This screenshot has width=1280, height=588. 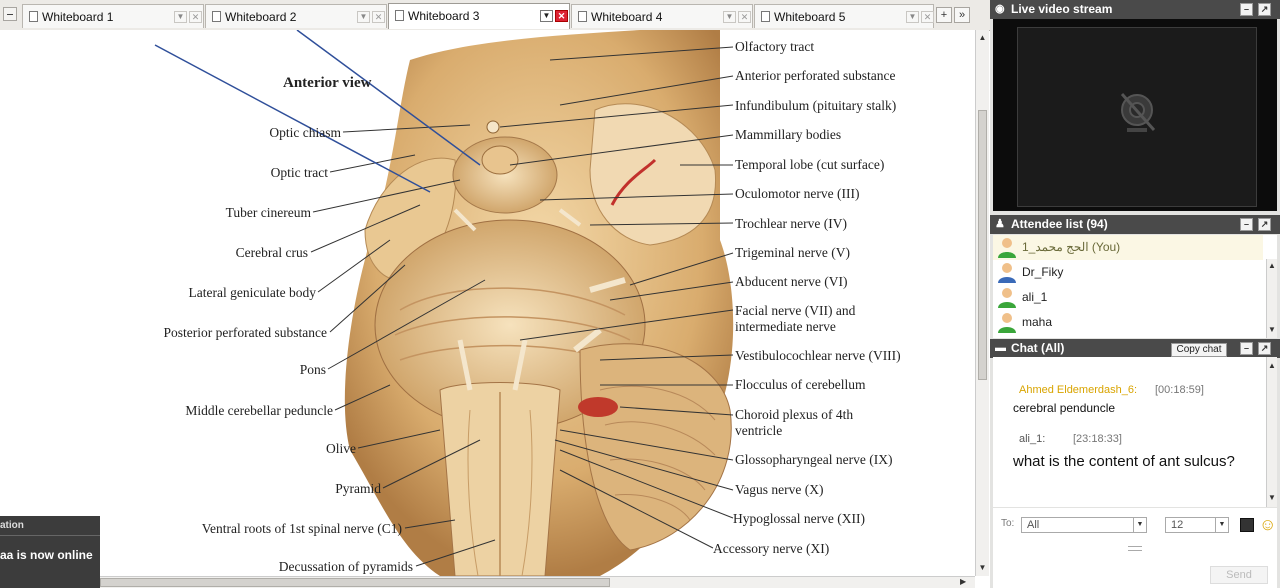 I want to click on chat-scrollbar: ▲ ▼, so click(x=1271, y=432).